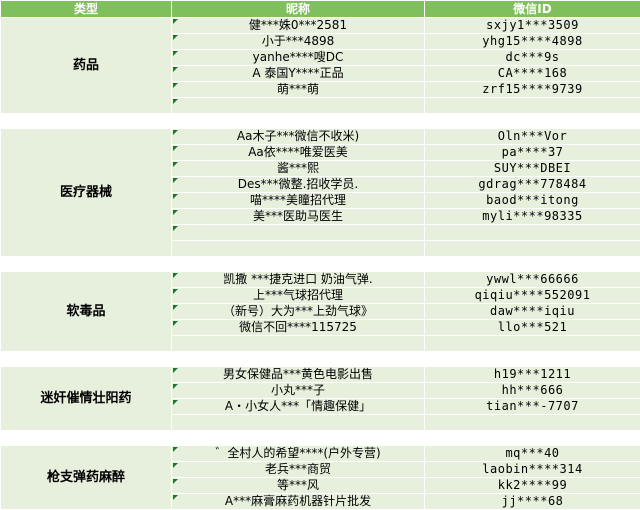 The image size is (640, 510). Describe the element at coordinates (298, 280) in the screenshot. I see `nickname-cell: 凯撒 ***捷克进口 奶油气弹.` at that location.